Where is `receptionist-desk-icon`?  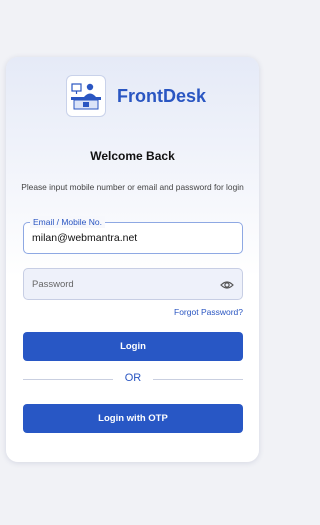 receptionist-desk-icon is located at coordinates (86, 96).